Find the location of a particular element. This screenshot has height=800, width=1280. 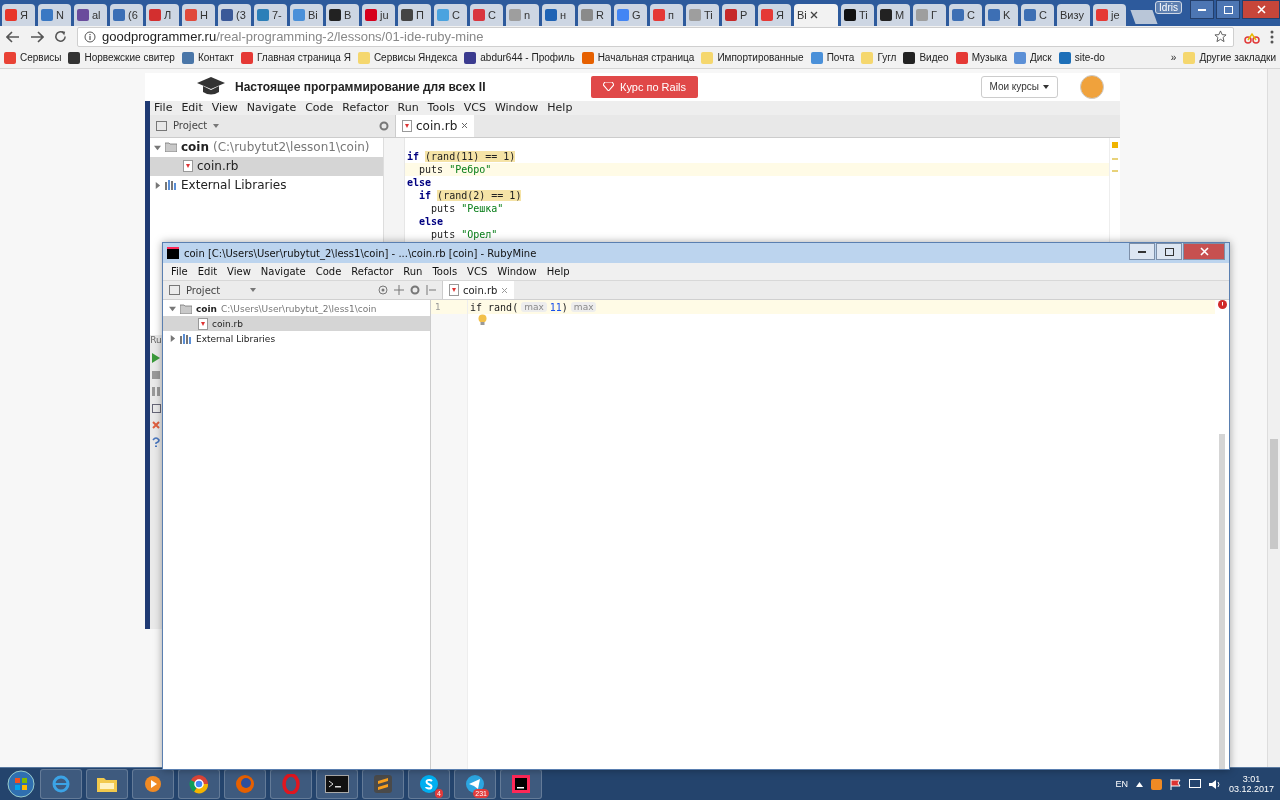

browser-tab: M is located at coordinates (893, 14).